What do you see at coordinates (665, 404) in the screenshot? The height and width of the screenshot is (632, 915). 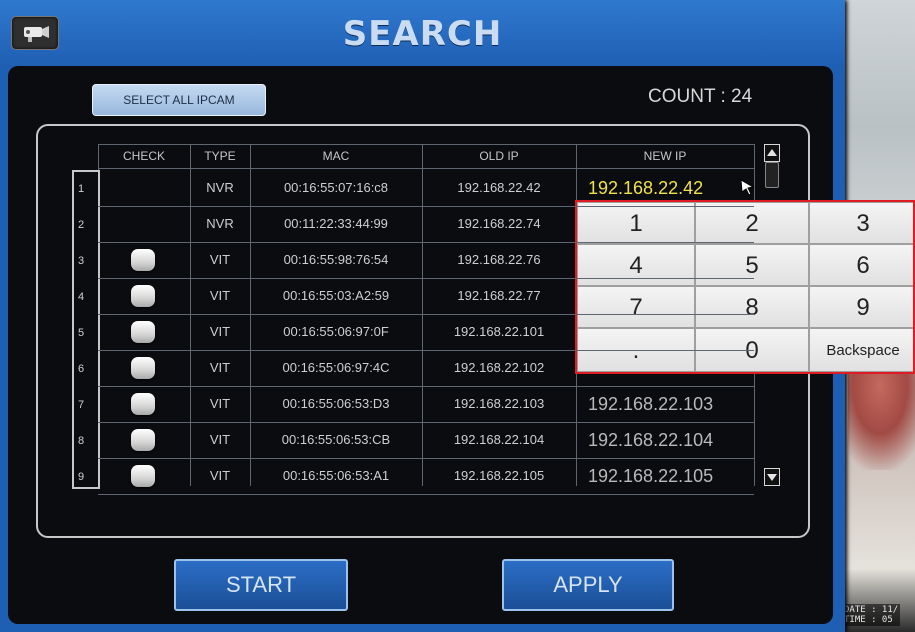 I see `new-ip-cell: 192.168.22.103` at bounding box center [665, 404].